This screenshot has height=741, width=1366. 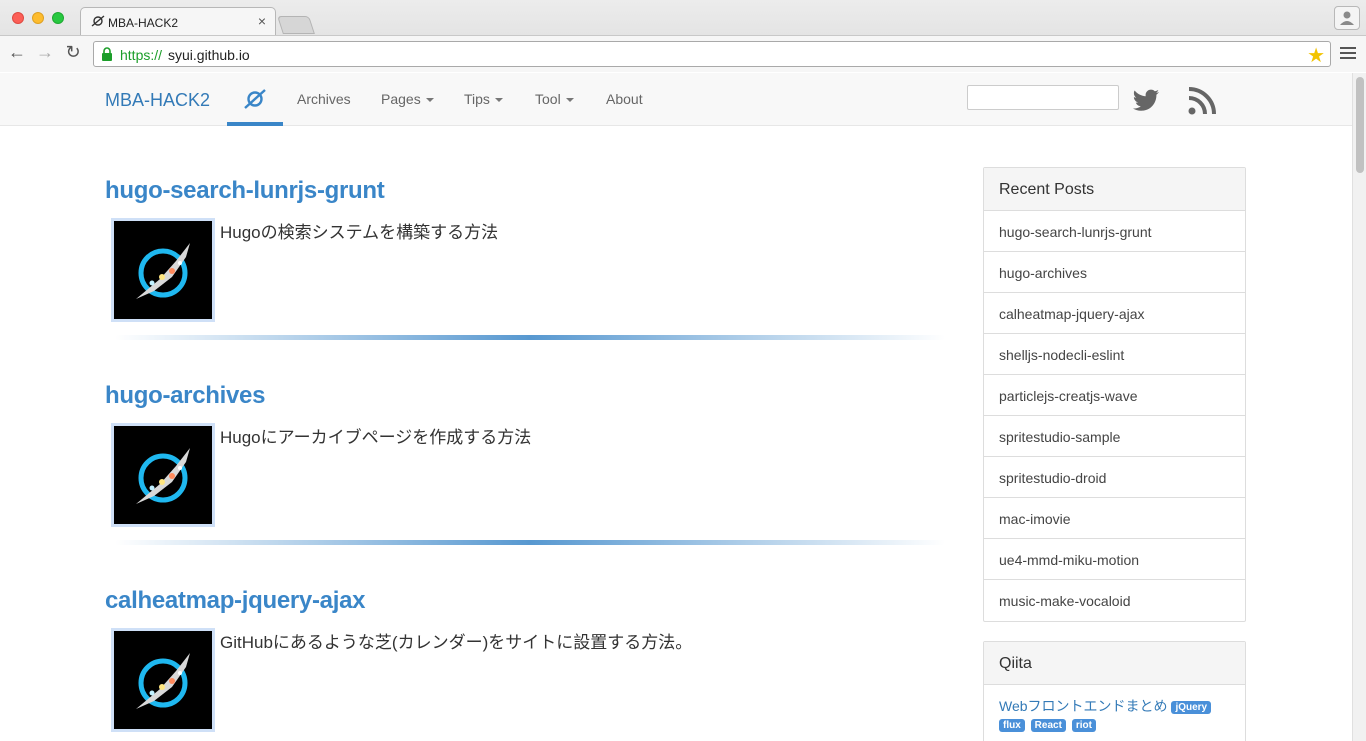 What do you see at coordinates (157, 100) in the screenshot?
I see `site-brand: MBA-HACK2` at bounding box center [157, 100].